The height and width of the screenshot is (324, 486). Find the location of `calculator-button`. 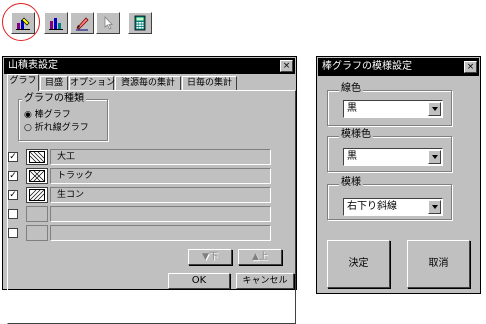

calculator-button is located at coordinates (140, 23).